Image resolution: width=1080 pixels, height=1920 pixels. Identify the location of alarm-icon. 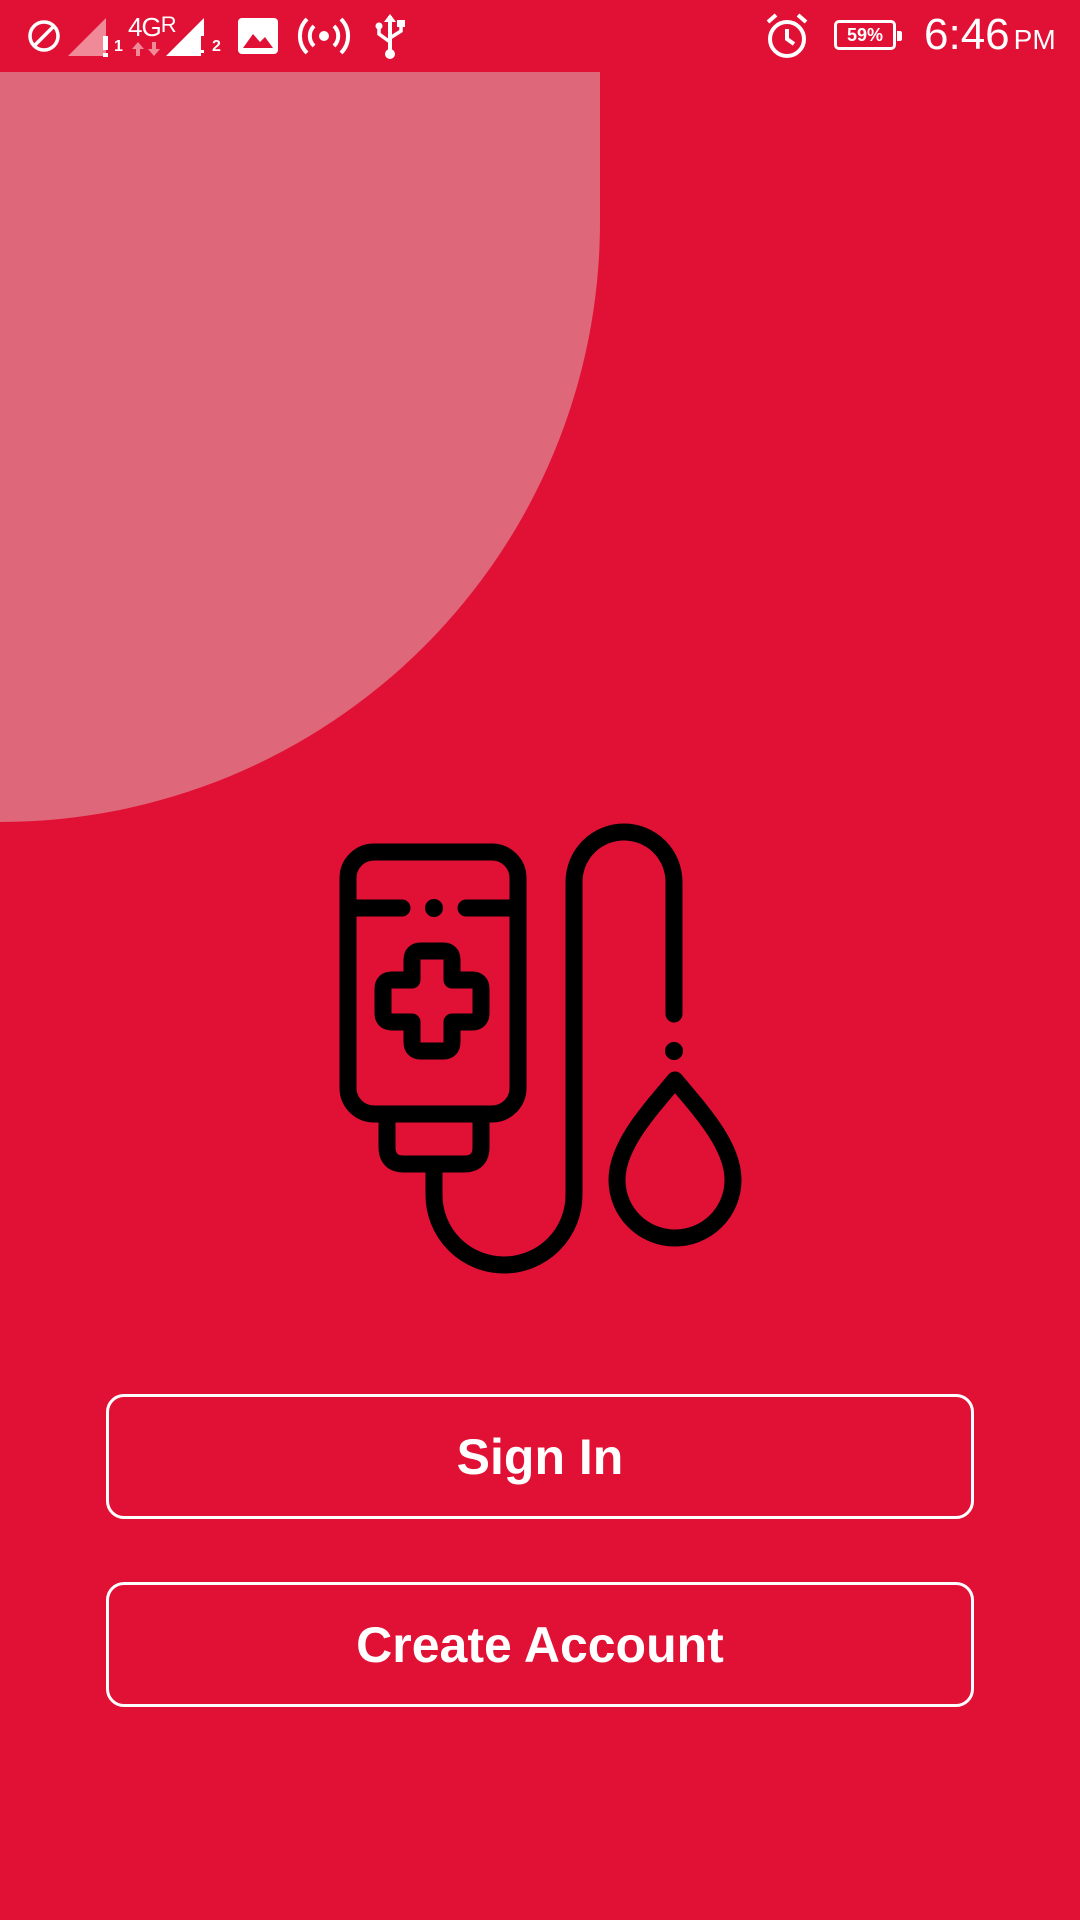
(787, 36).